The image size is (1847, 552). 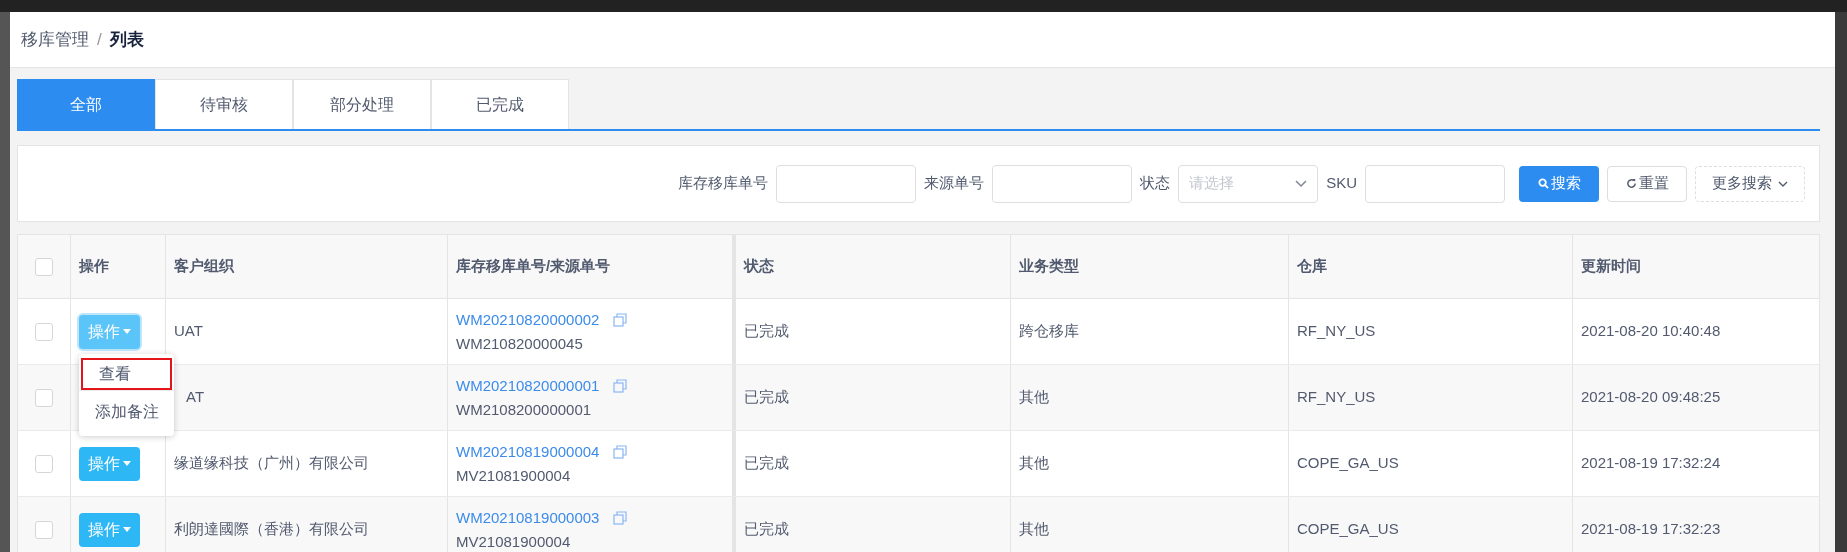 I want to click on field-label: 来源单号, so click(x=954, y=183).